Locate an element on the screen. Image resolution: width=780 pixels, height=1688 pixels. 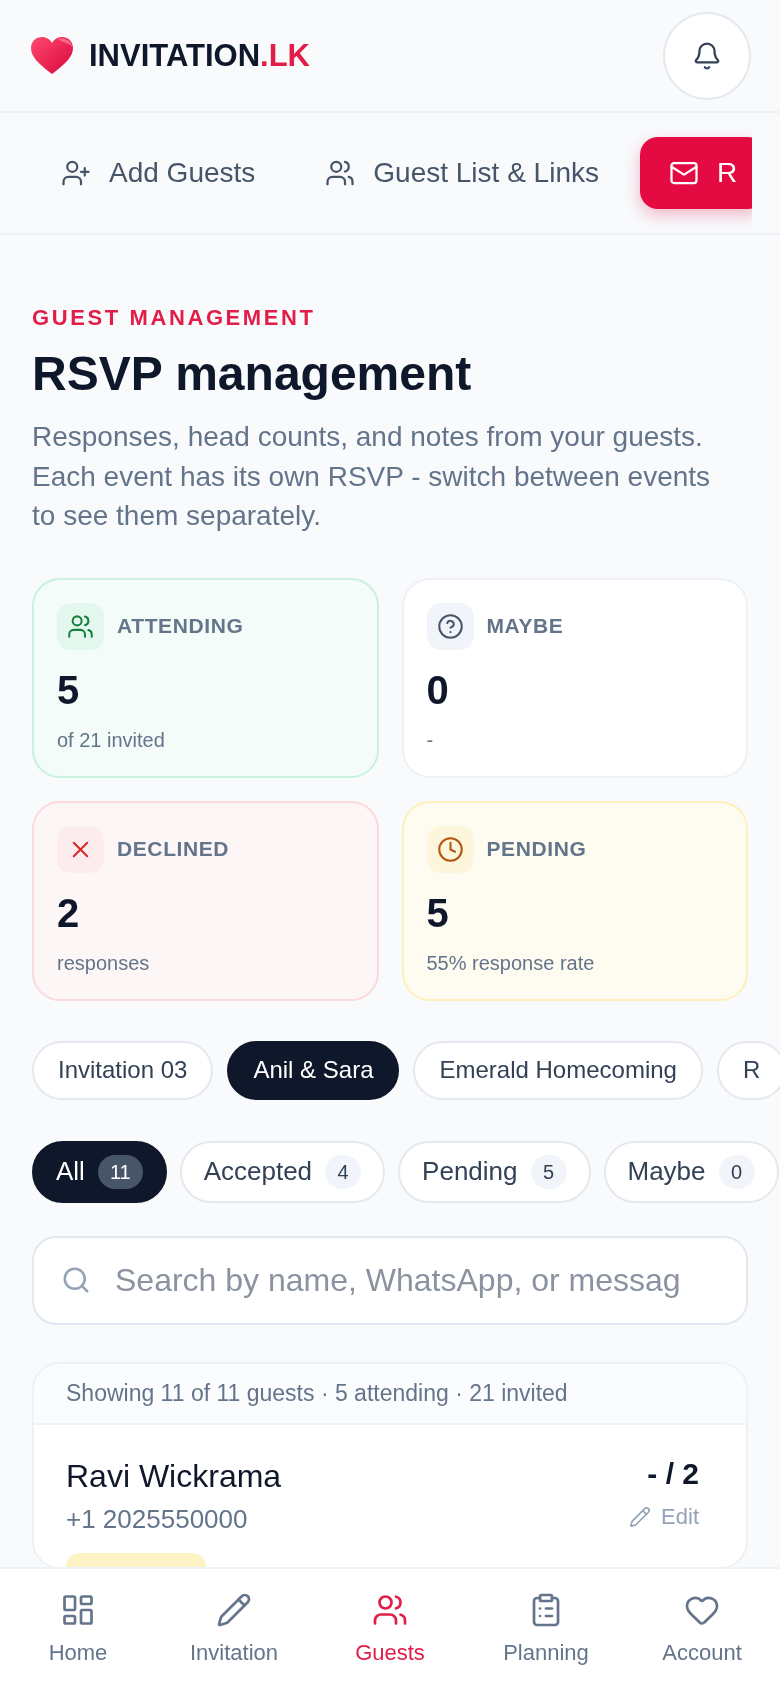
question-icon is located at coordinates (450, 626).